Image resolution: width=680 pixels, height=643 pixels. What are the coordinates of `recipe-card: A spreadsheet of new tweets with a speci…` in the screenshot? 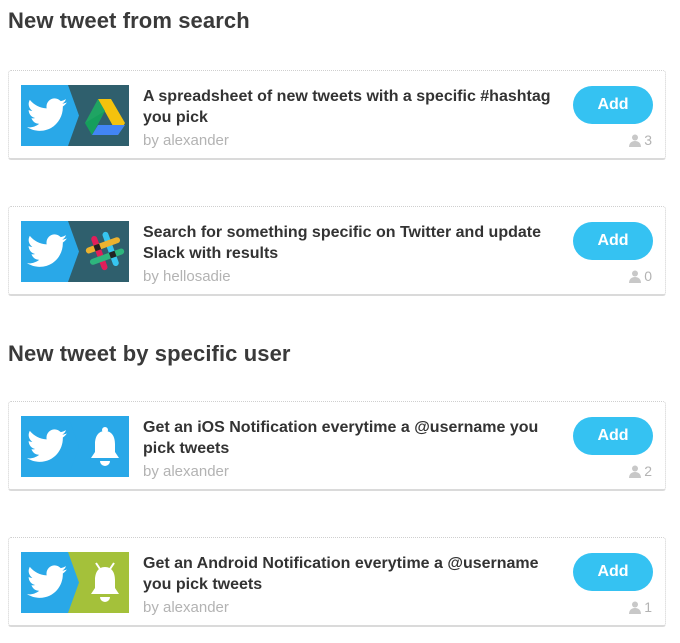 It's located at (337, 115).